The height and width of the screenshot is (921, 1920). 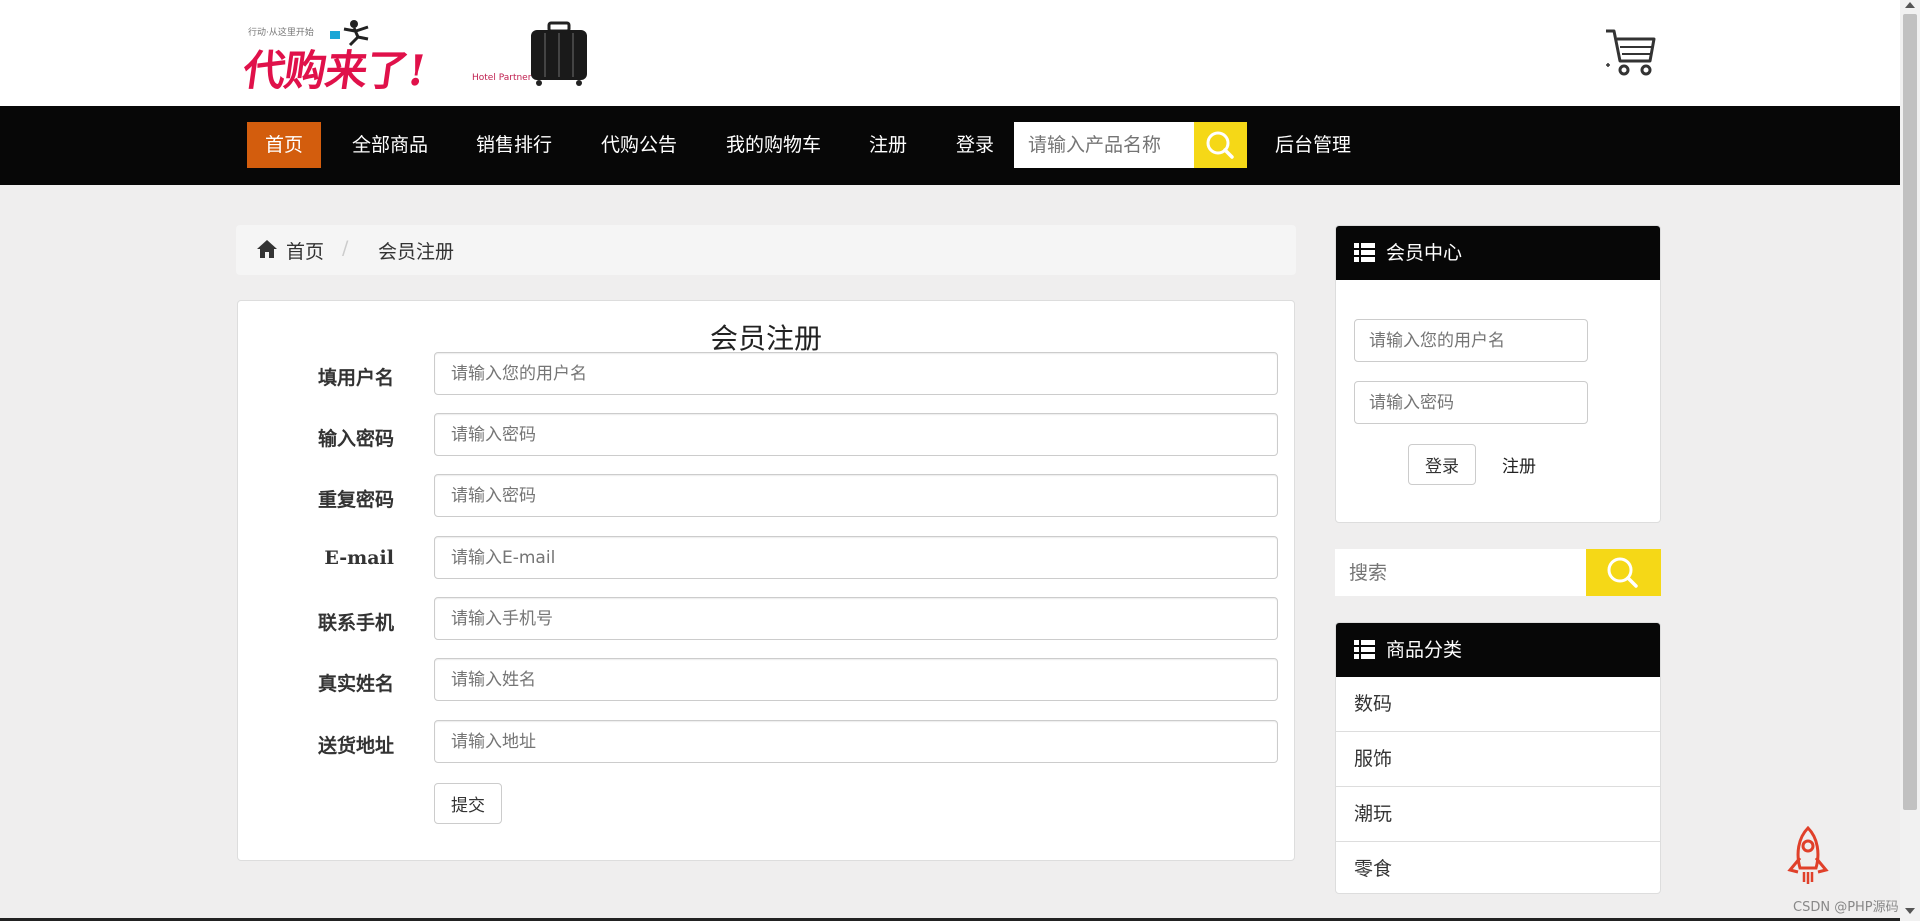 I want to click on nav-item-announcements: 代购公告, so click(x=639, y=145).